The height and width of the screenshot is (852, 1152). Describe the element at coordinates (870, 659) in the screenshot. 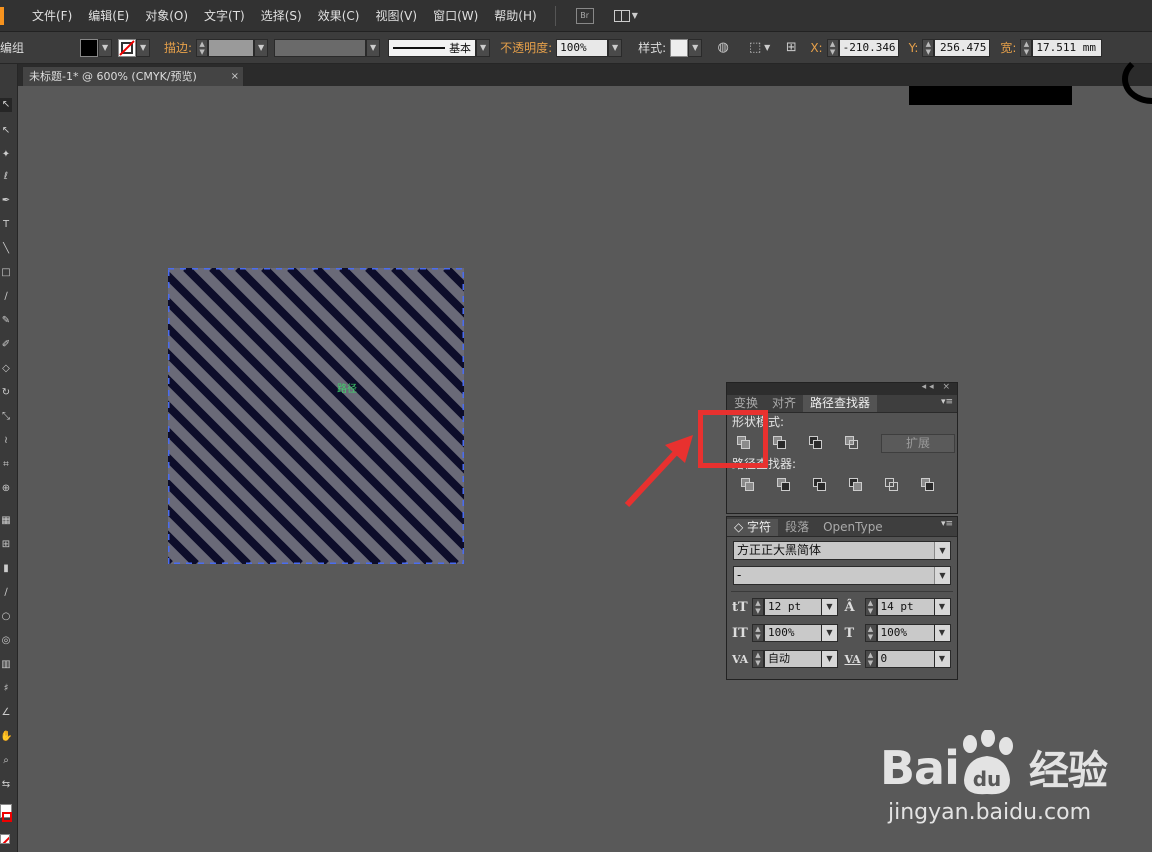

I see `tracking-stepper: ▲ ▼` at that location.